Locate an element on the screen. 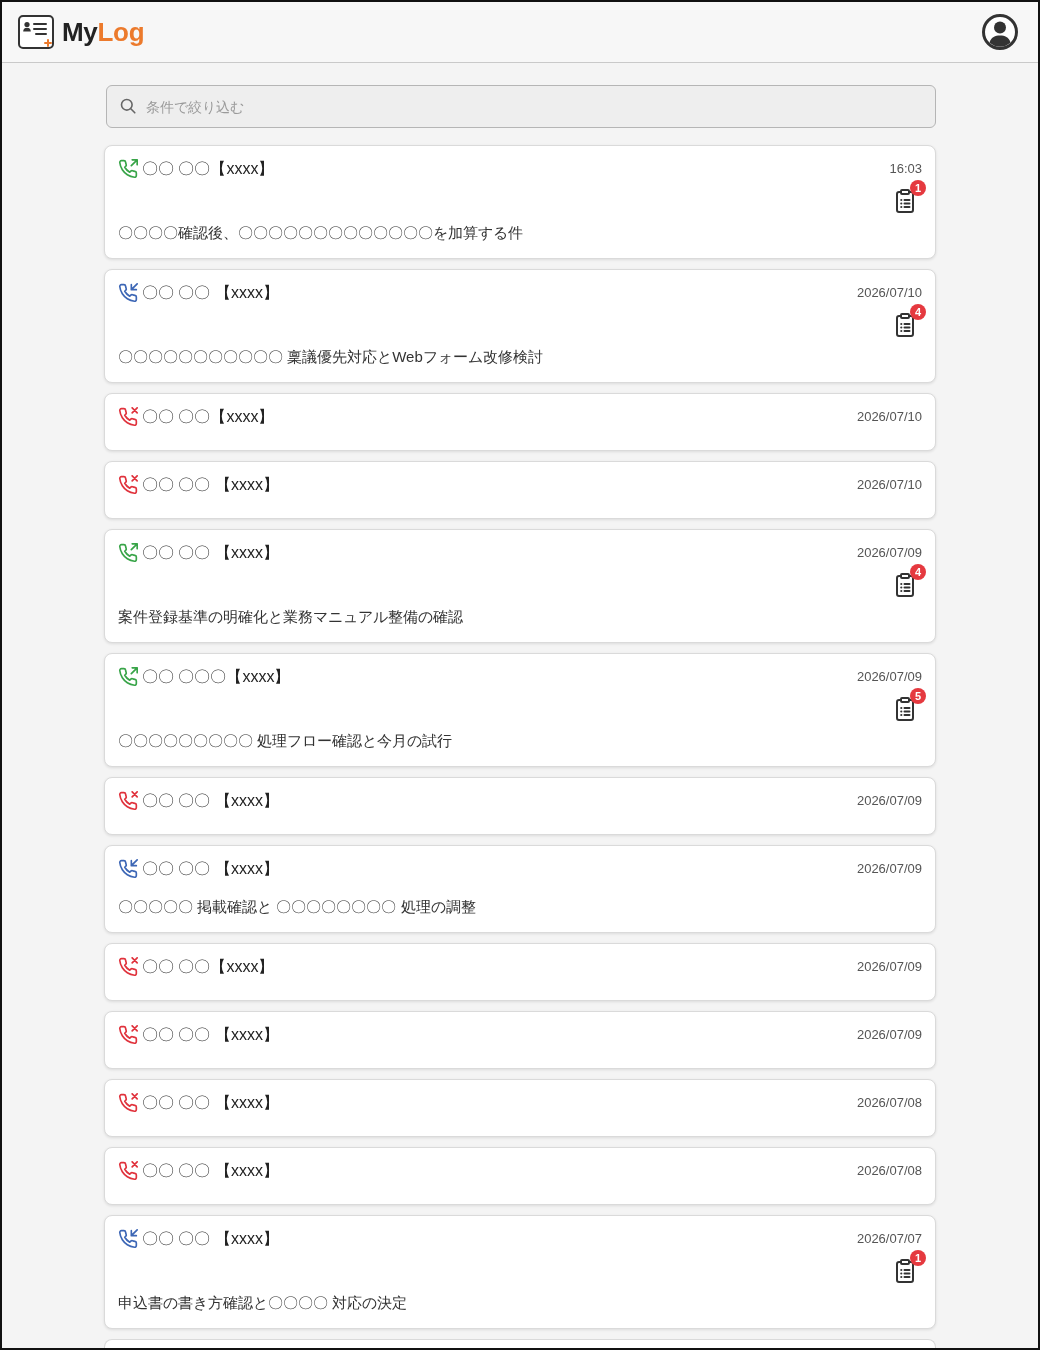 This screenshot has width=1040, height=1350. call-note: 申込書の書き方確認と〇〇〇〇 対応の決定 is located at coordinates (263, 1303).